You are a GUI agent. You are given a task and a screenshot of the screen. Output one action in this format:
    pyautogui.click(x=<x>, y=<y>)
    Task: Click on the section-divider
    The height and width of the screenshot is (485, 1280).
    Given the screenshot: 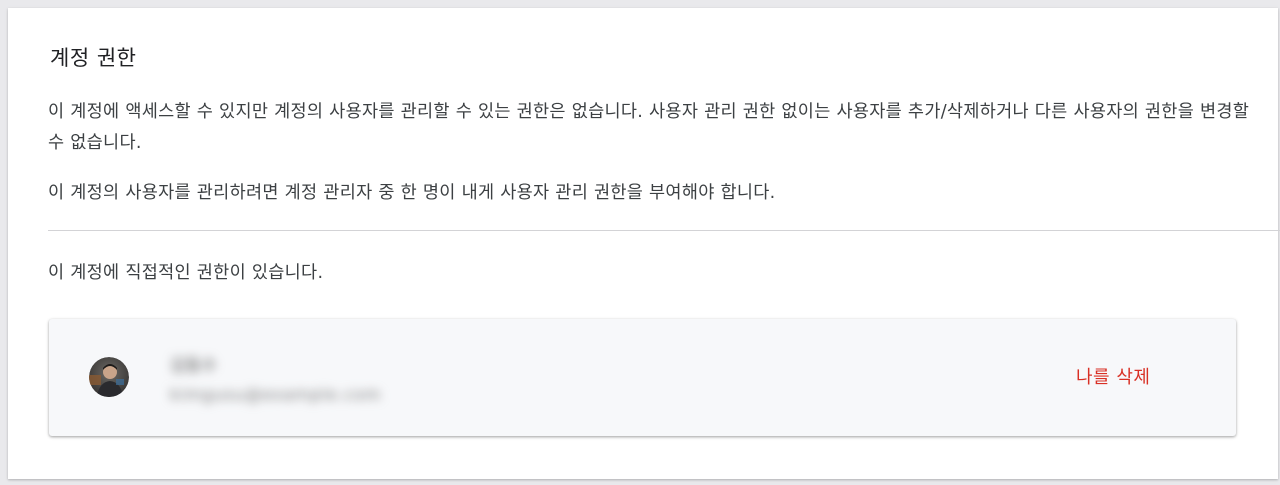 What is the action you would take?
    pyautogui.click(x=664, y=230)
    